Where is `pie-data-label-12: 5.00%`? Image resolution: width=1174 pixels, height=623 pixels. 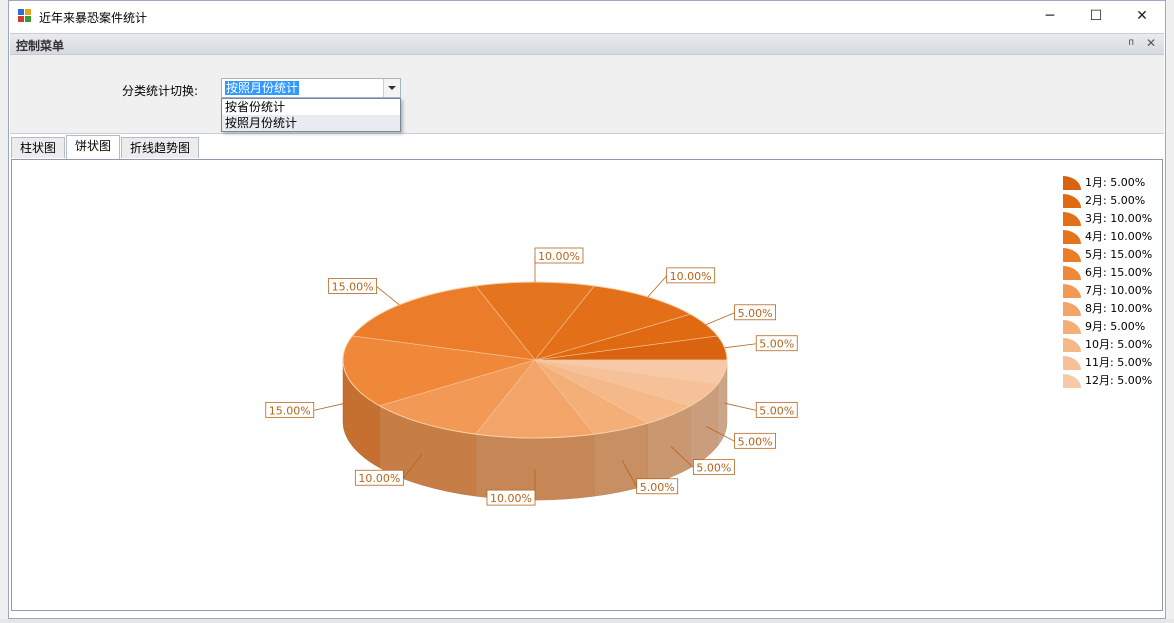
pie-data-label-12: 5.00% is located at coordinates (776, 409).